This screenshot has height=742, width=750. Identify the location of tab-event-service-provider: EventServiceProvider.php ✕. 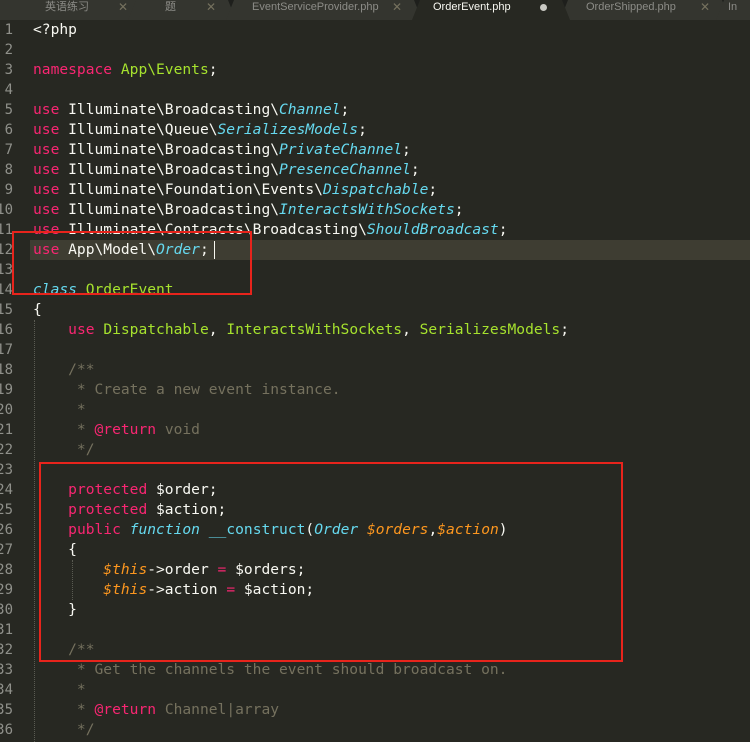
(324, 10).